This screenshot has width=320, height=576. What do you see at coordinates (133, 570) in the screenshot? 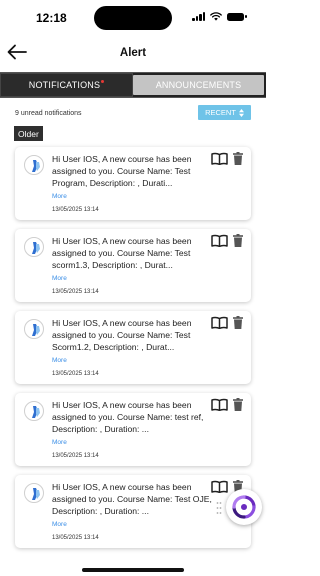
I see `home-indicator` at bounding box center [133, 570].